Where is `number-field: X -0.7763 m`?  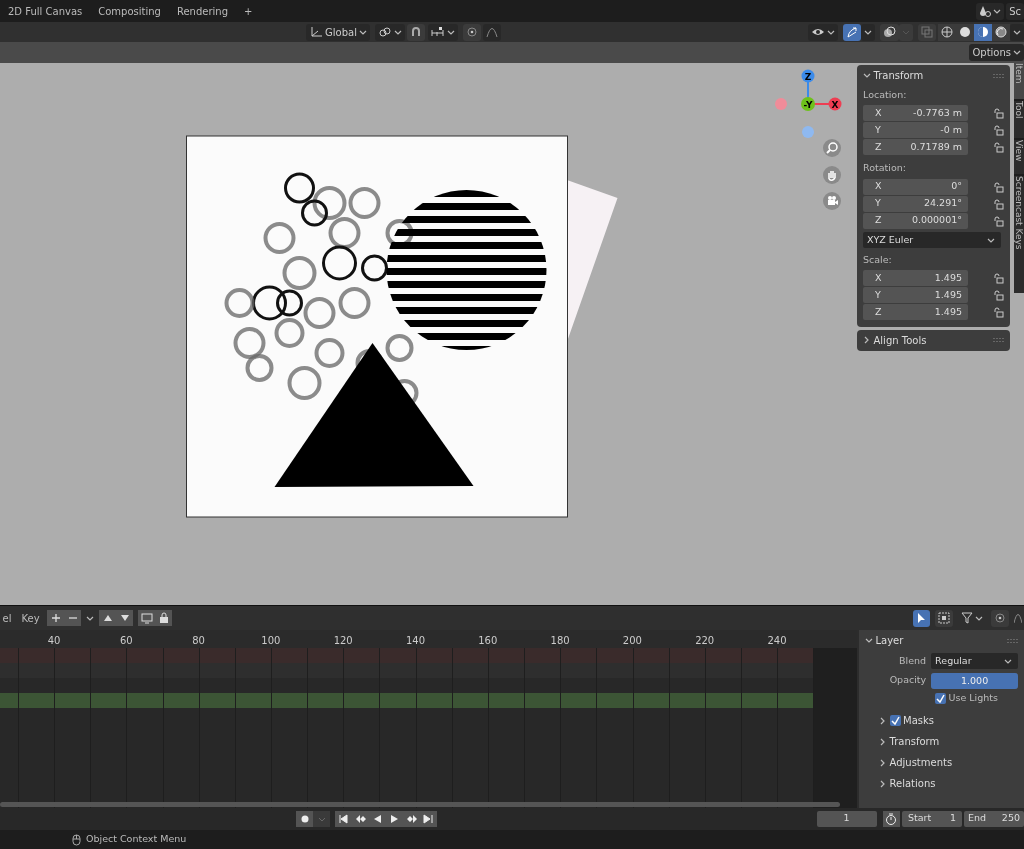 number-field: X -0.7763 m is located at coordinates (915, 113).